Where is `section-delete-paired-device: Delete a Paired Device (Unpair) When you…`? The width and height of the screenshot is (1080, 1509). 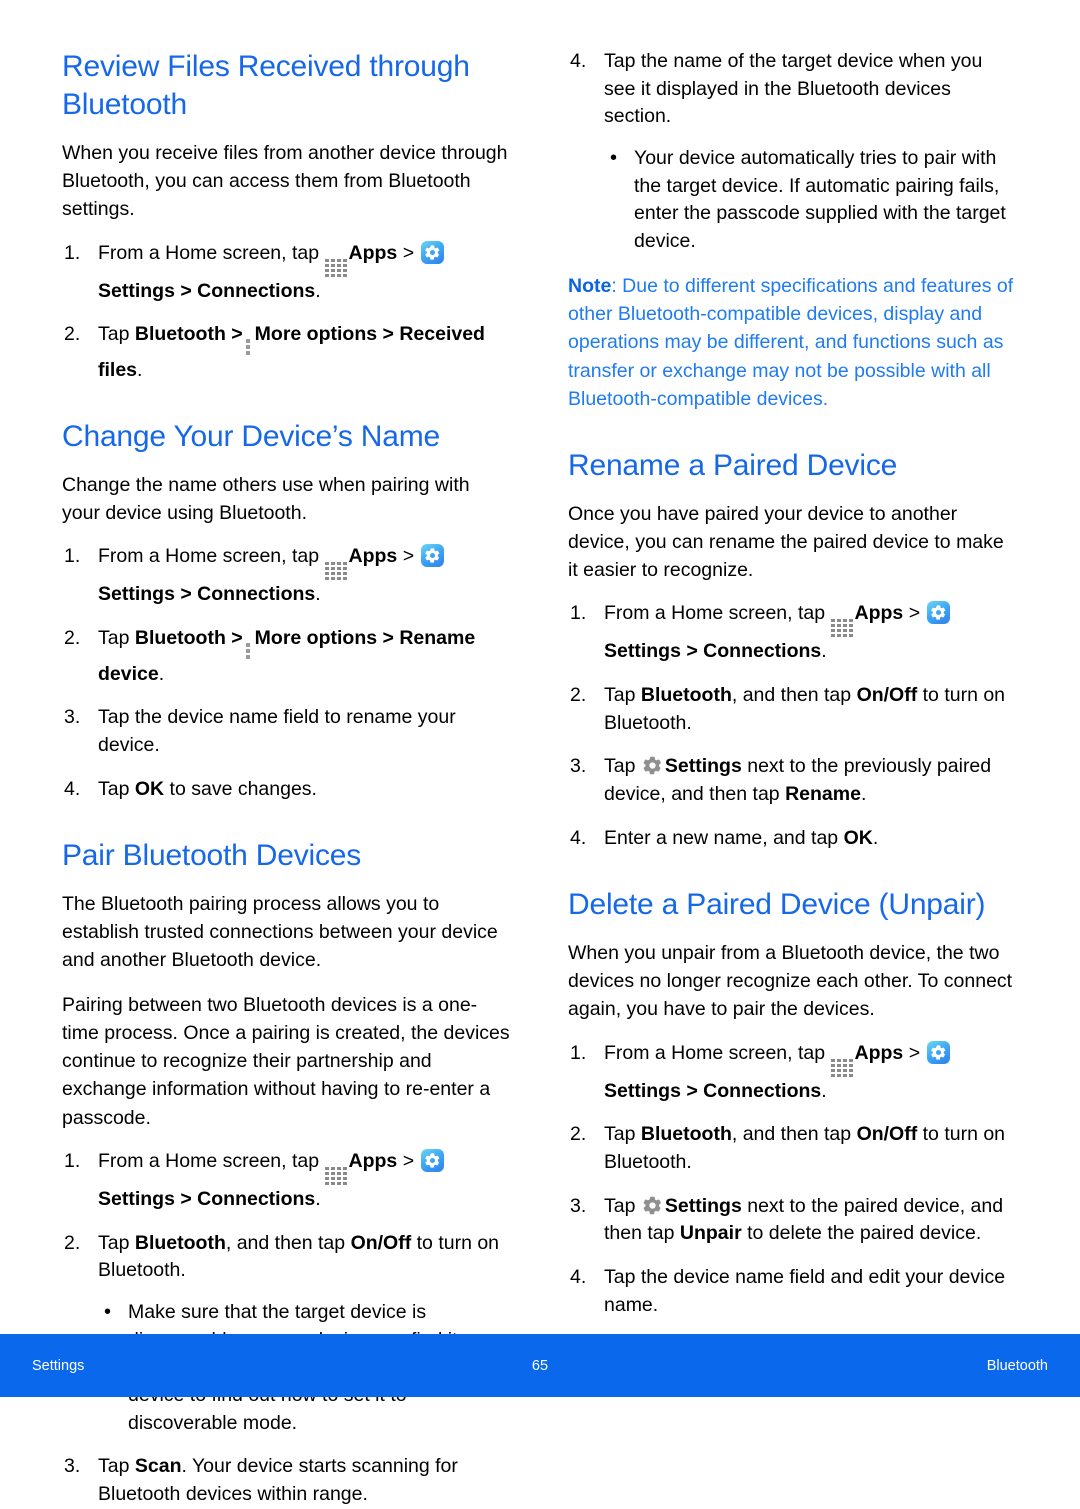 section-delete-paired-device: Delete a Paired Device (Unpair) When you… is located at coordinates (793, 1102).